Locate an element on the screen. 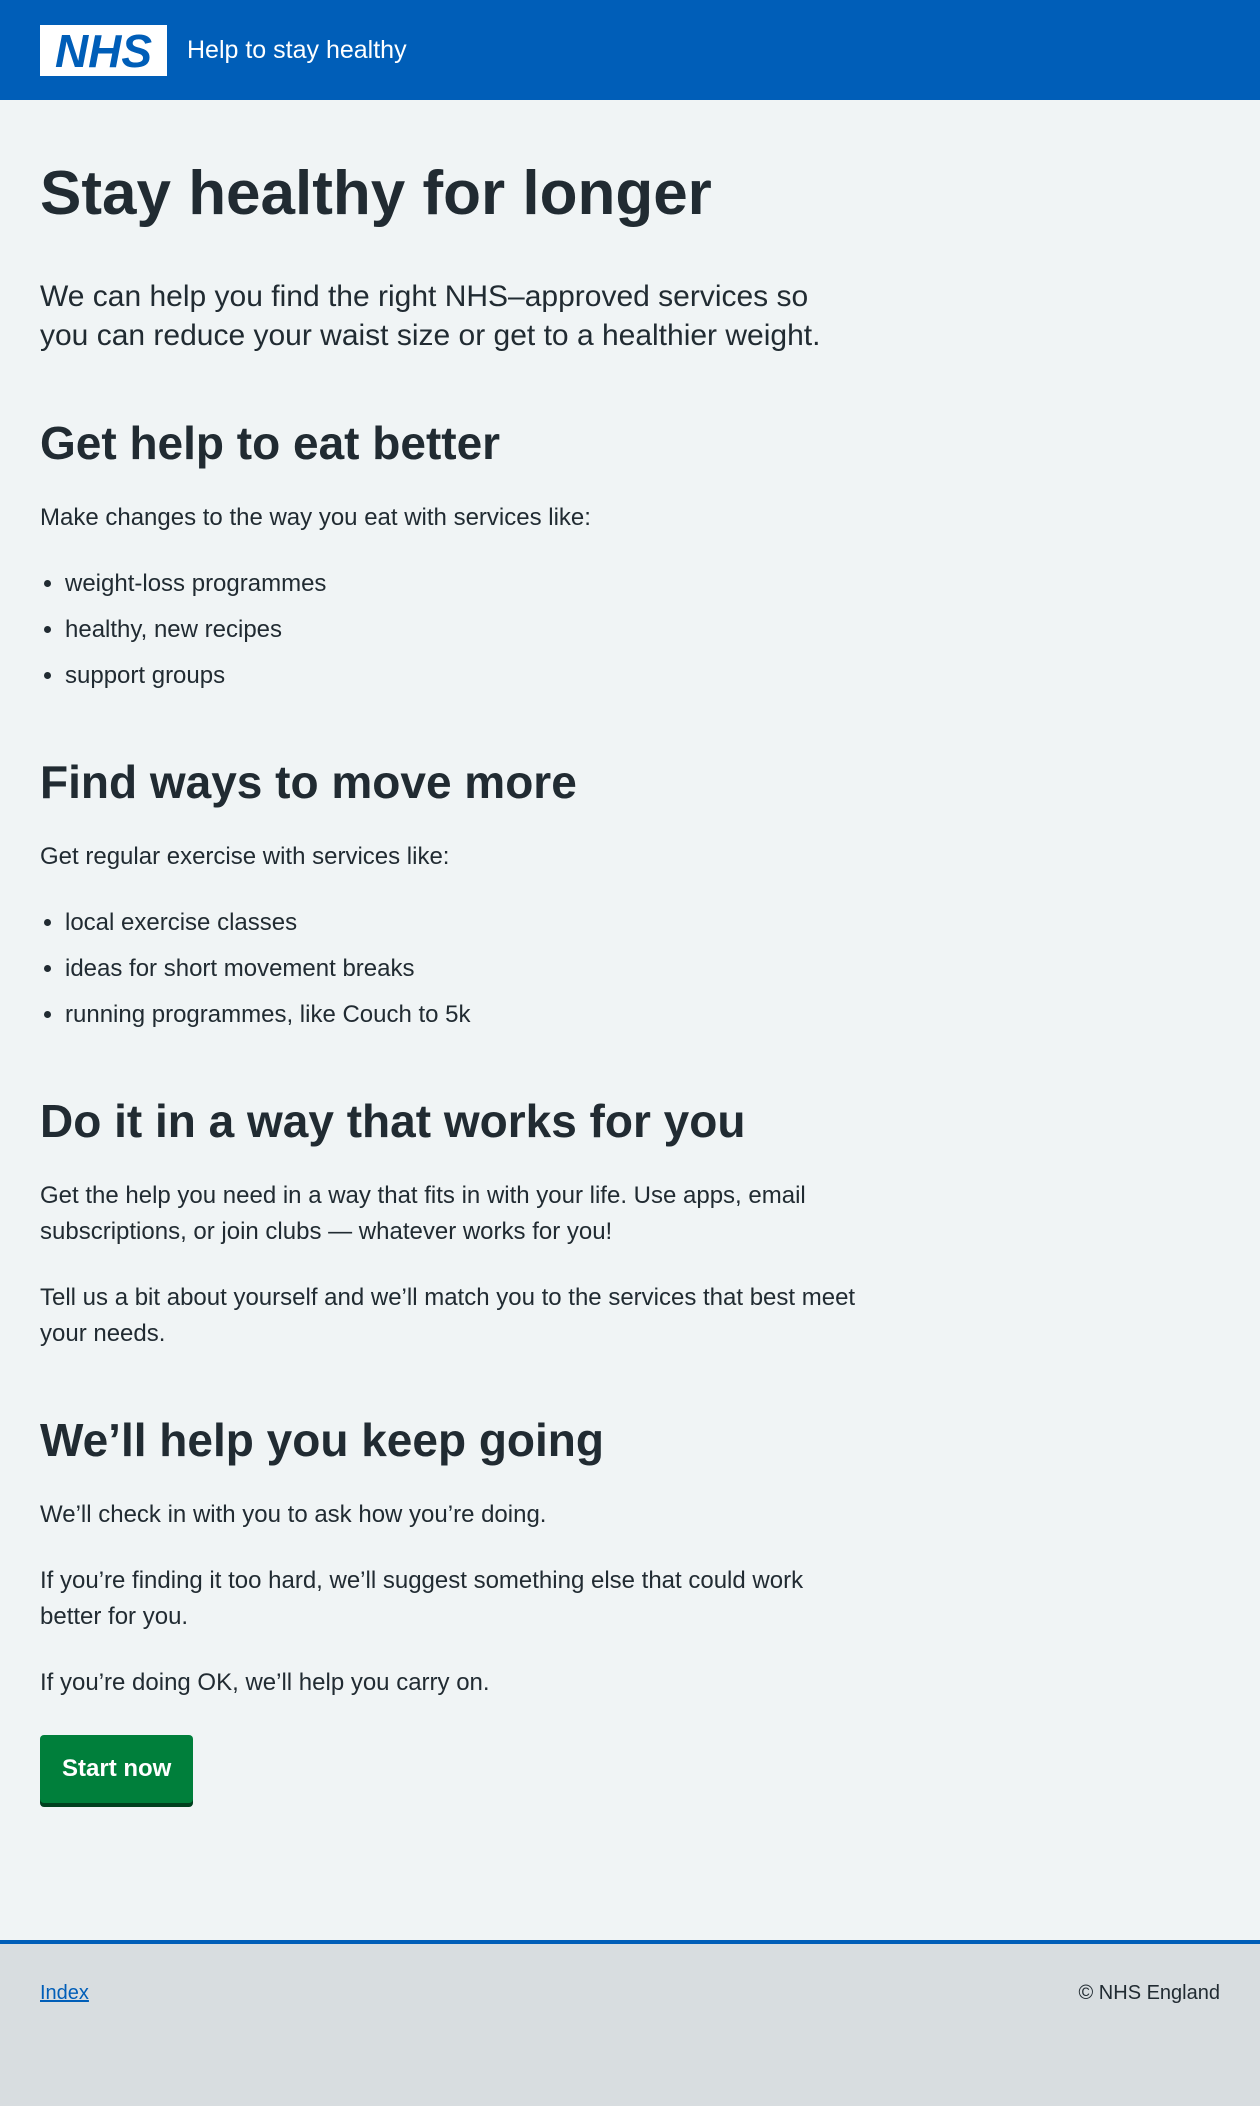  nhs-logo-link: NHS is located at coordinates (103, 50).